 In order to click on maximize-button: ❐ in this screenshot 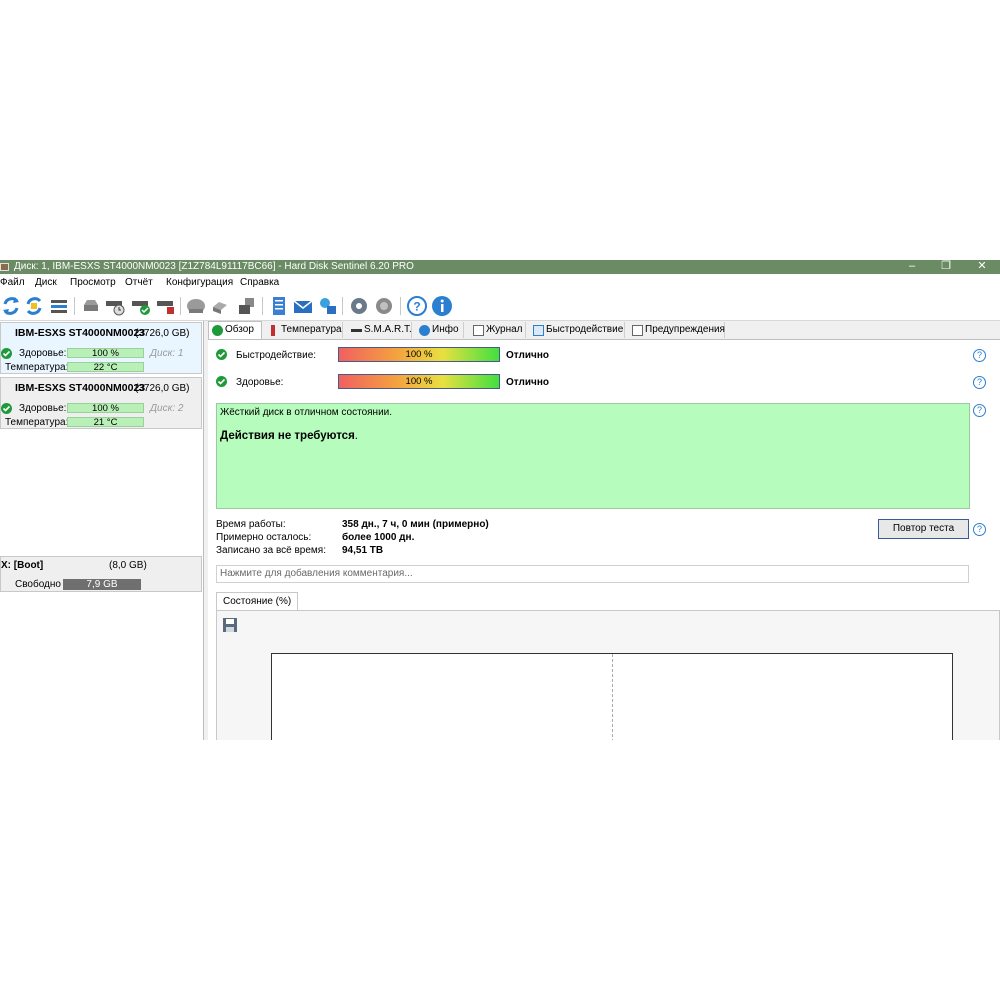, I will do `click(946, 267)`.